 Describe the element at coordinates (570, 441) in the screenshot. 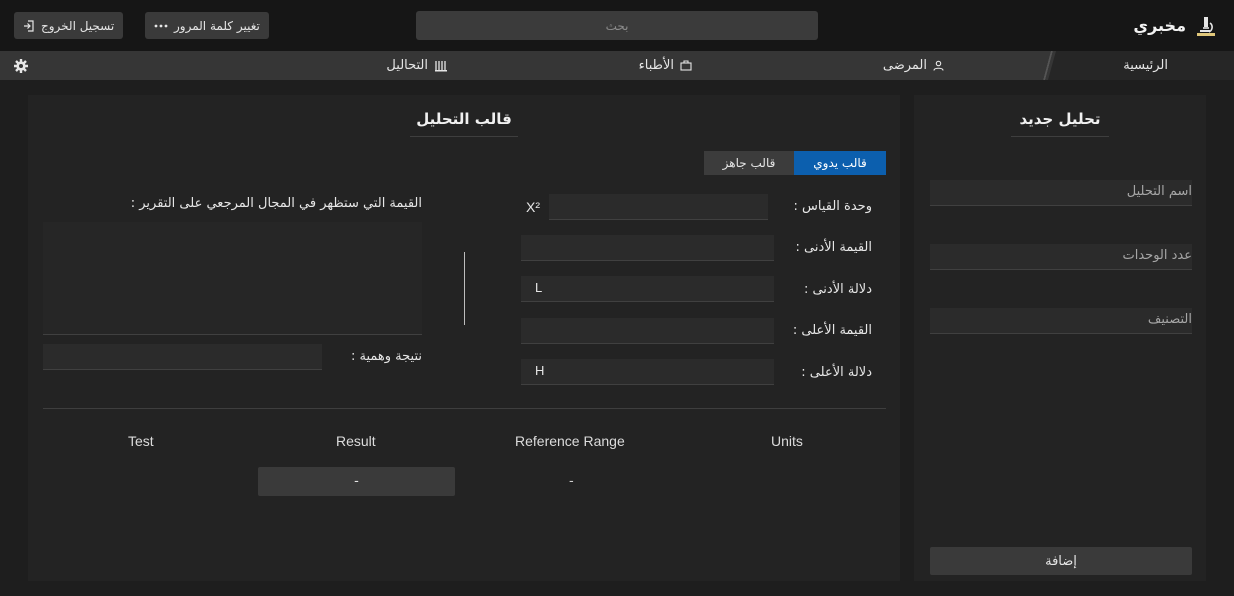

I see `preview-header-reference-range: Reference Range` at that location.